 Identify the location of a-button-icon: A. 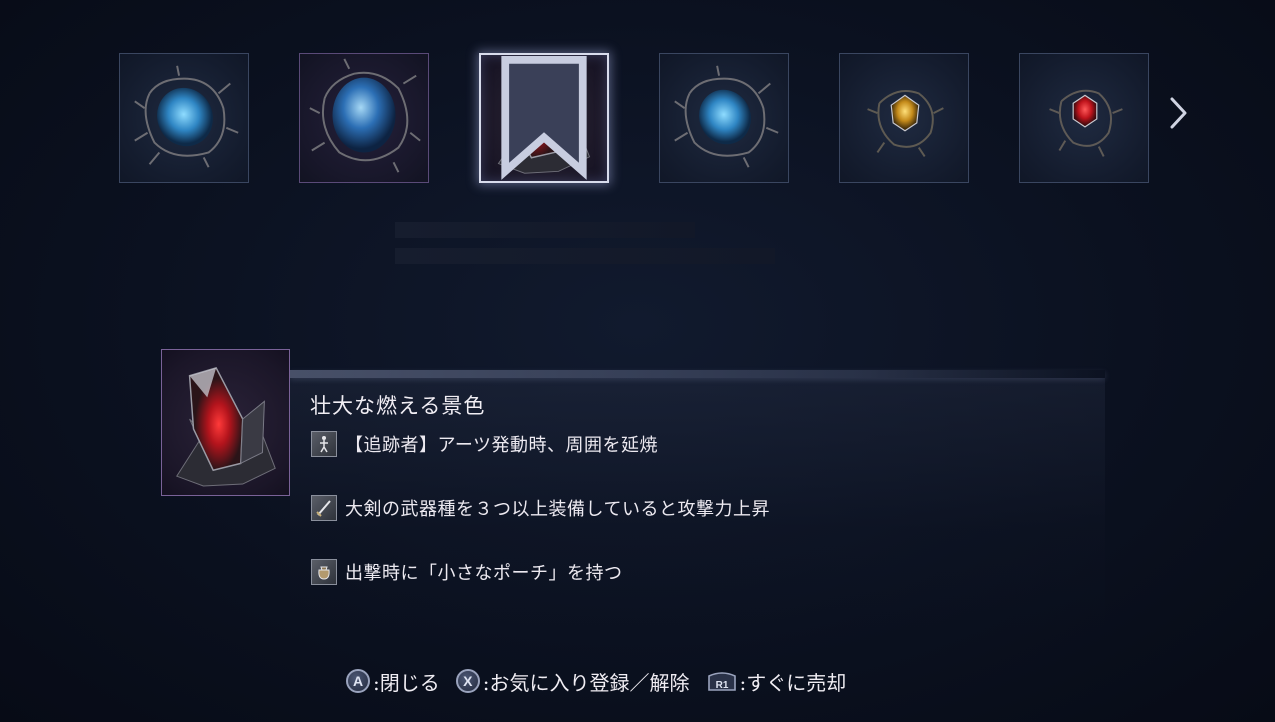
(358, 681).